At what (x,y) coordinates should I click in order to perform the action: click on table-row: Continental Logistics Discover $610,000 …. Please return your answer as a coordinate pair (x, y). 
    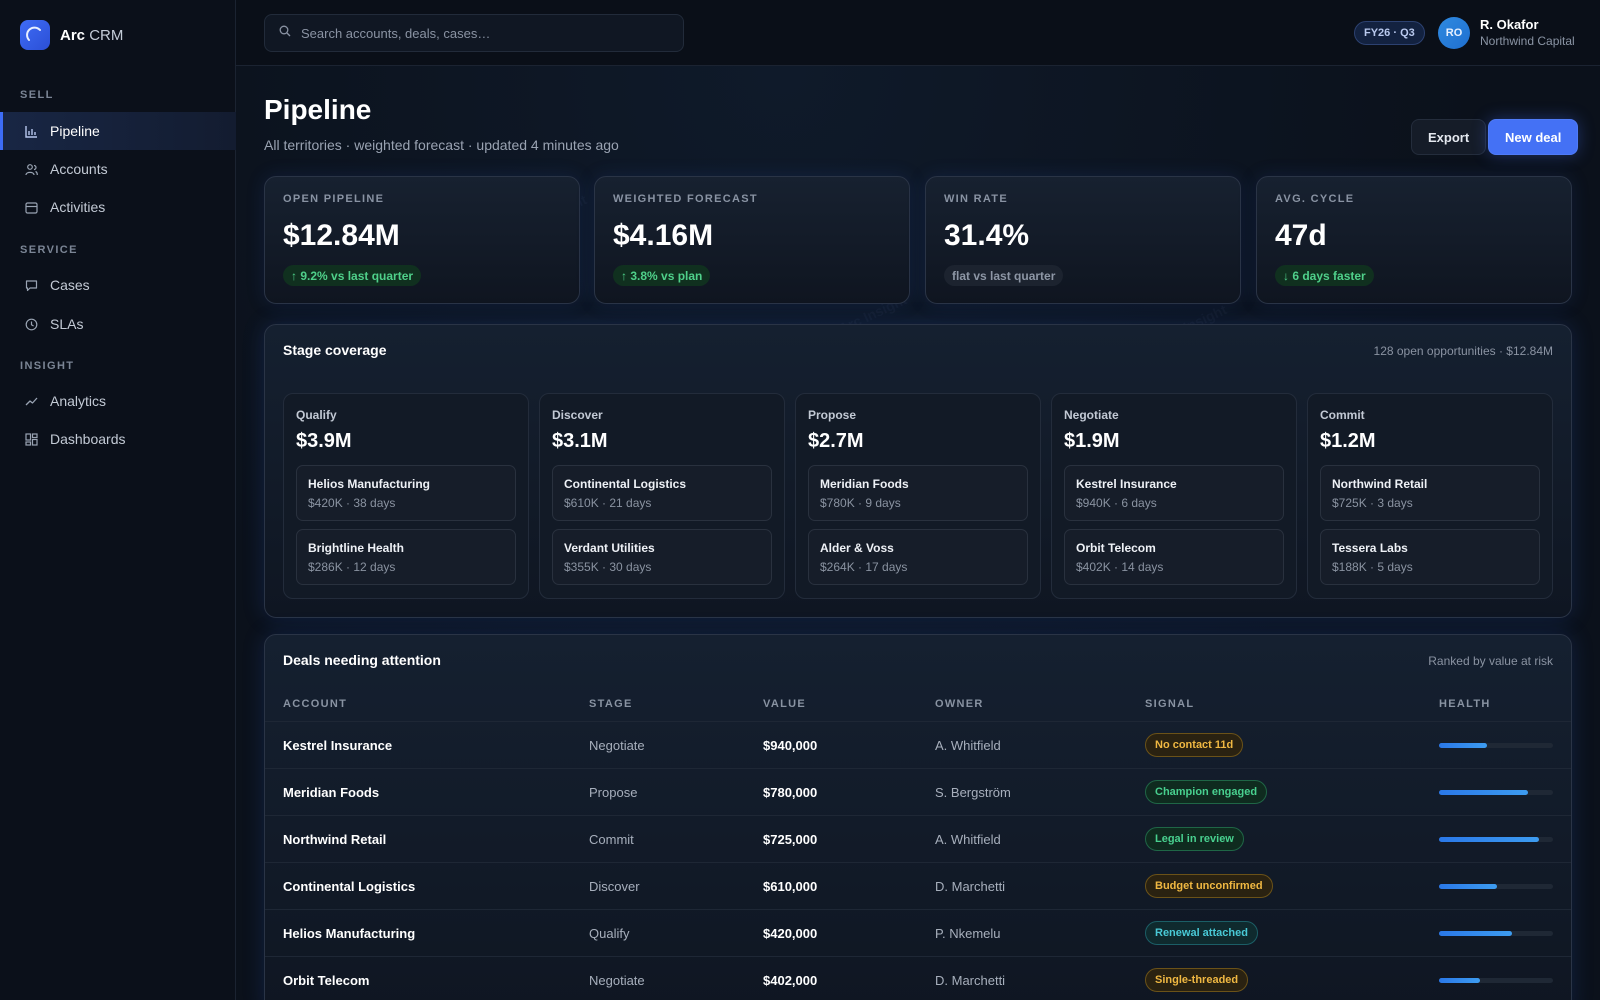
    Looking at the image, I should click on (918, 885).